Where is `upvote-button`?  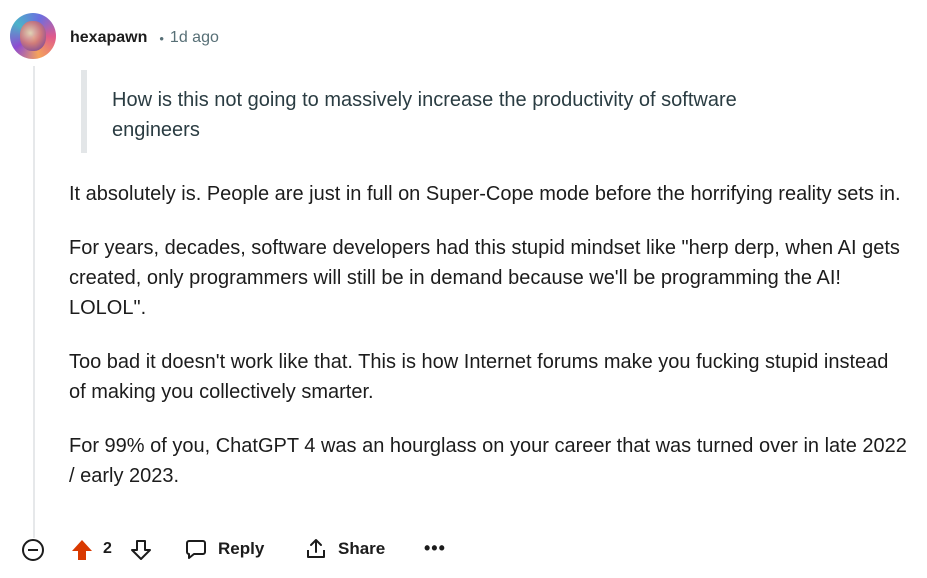
upvote-button is located at coordinates (82, 552).